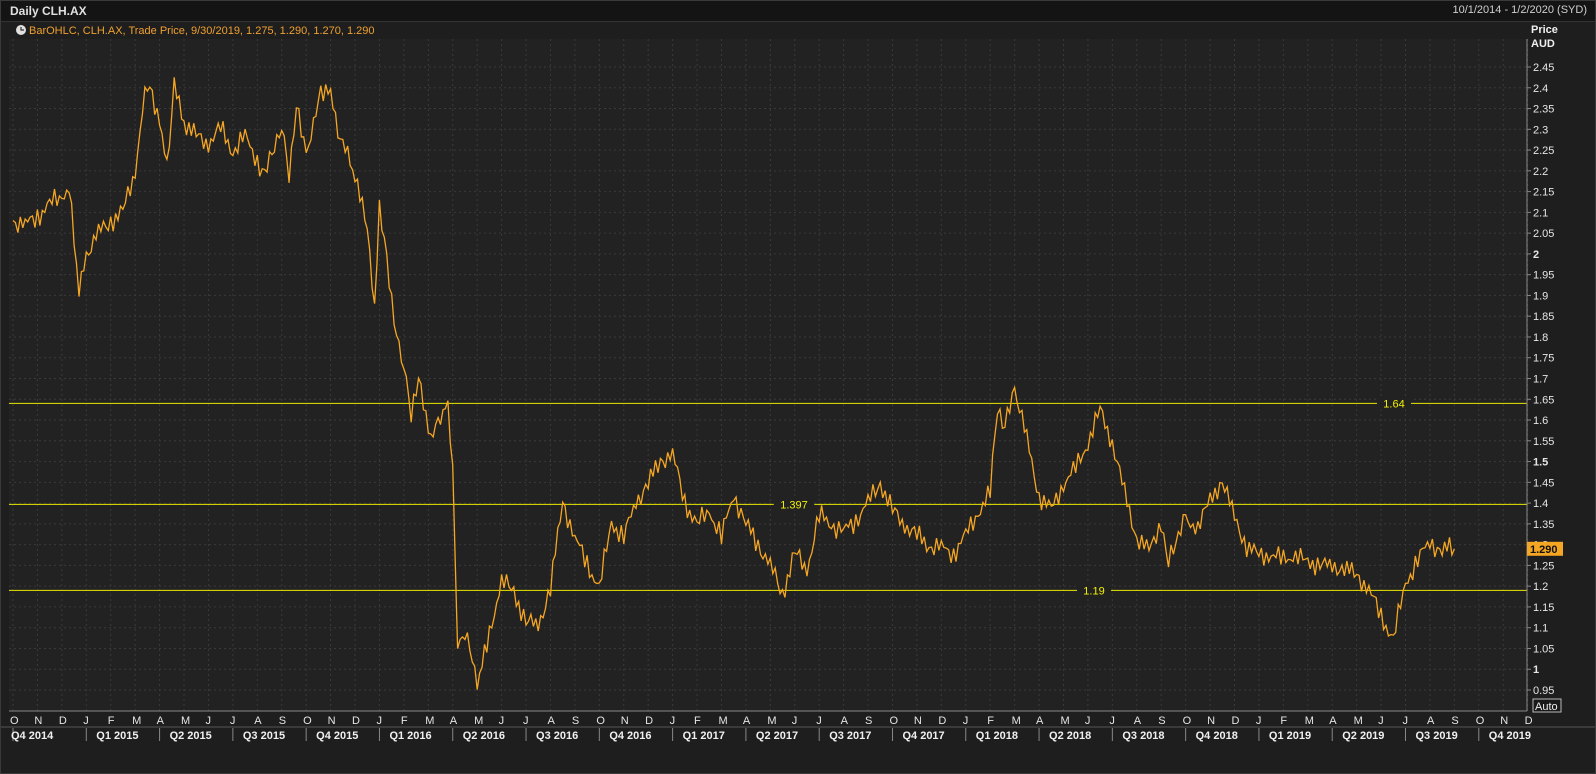 The image size is (1596, 774). What do you see at coordinates (1540, 463) in the screenshot?
I see `y-tick-label: 1.5` at bounding box center [1540, 463].